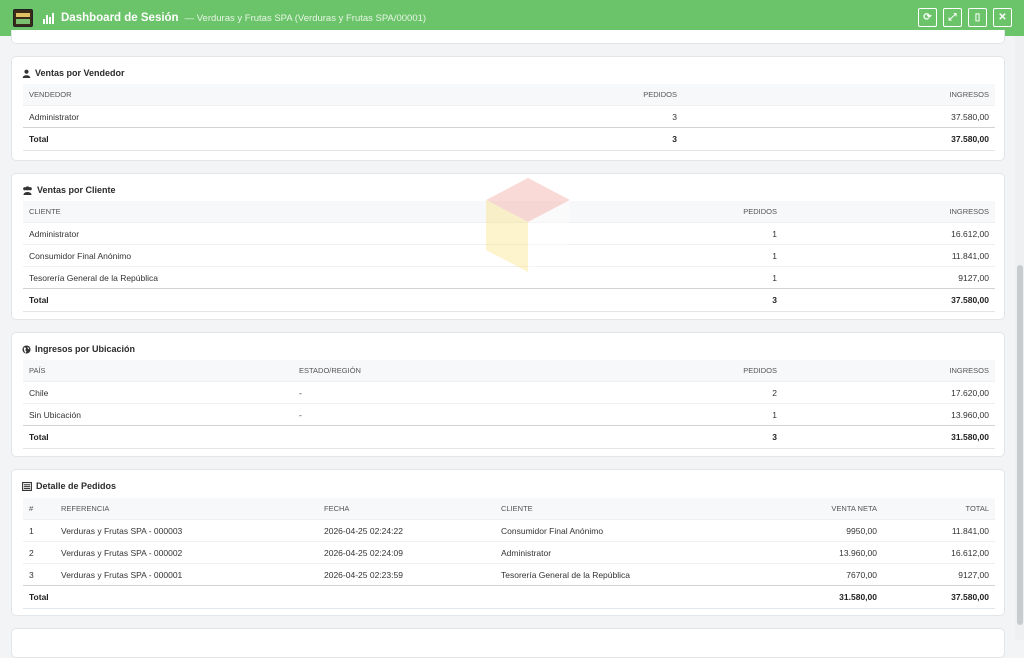  Describe the element at coordinates (26, 349) in the screenshot. I see `globe-icon` at that location.